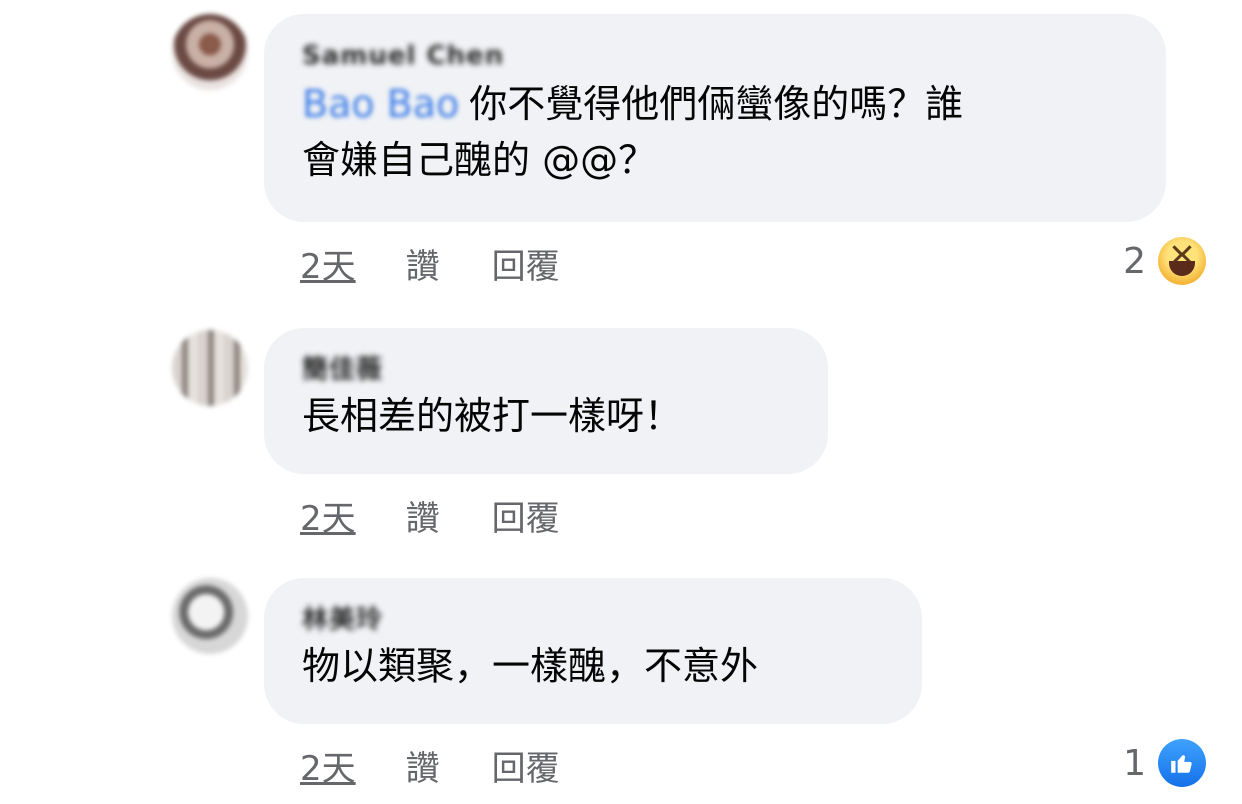 Image resolution: width=1242 pixels, height=804 pixels. I want to click on comment-author: 林美玲, so click(342, 620).